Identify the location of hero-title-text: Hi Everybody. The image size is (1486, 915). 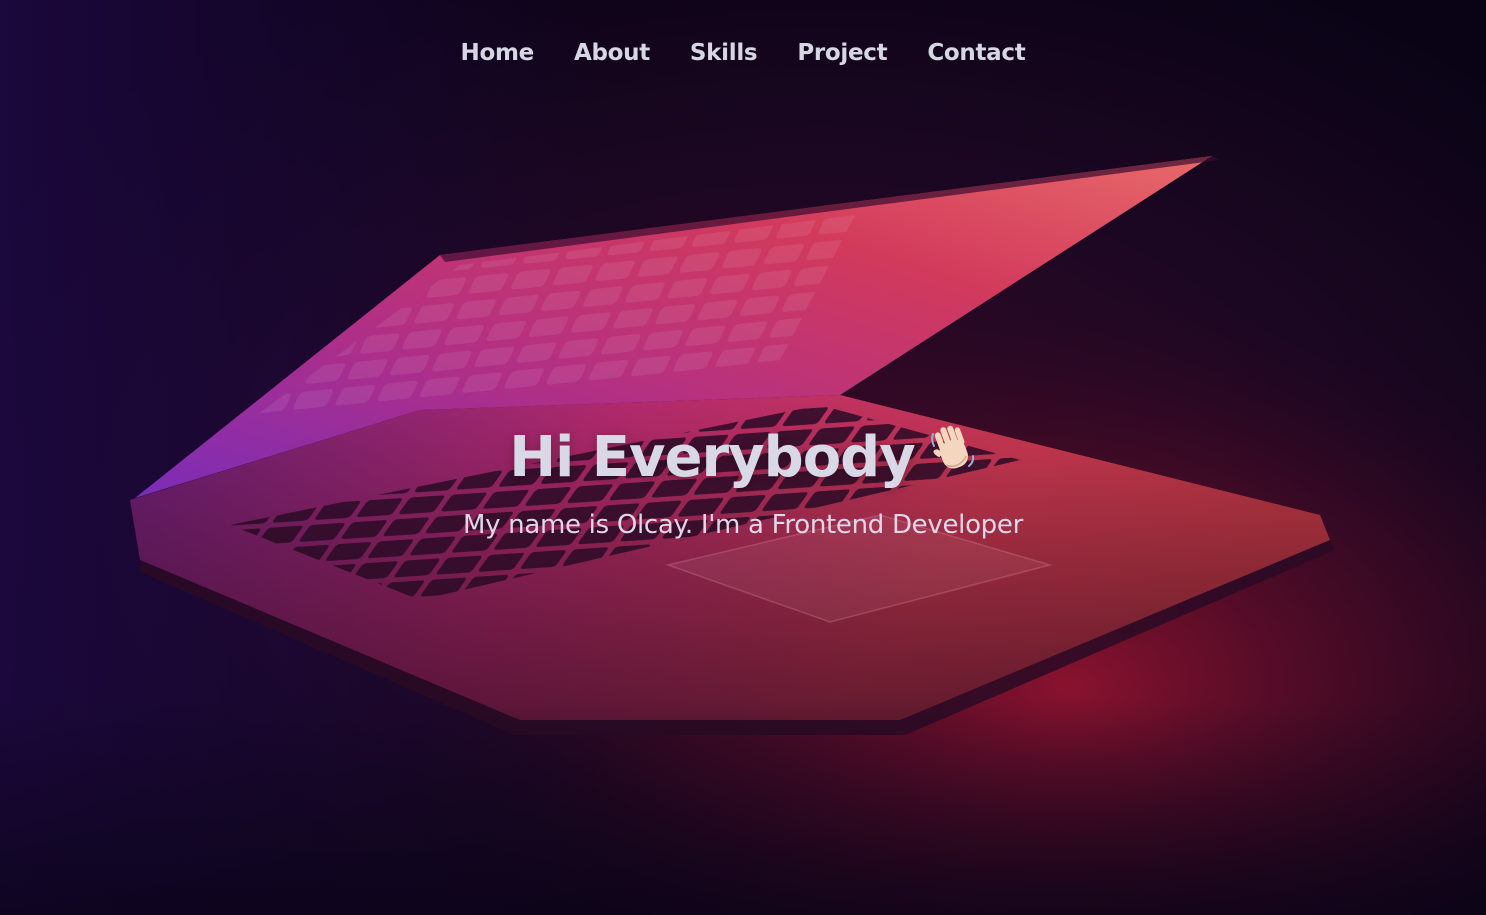
(712, 457).